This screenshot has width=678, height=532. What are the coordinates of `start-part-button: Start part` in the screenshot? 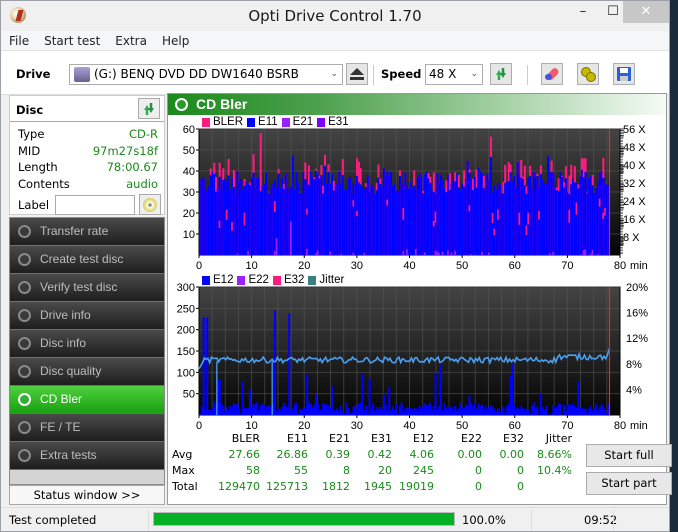 It's located at (629, 483).